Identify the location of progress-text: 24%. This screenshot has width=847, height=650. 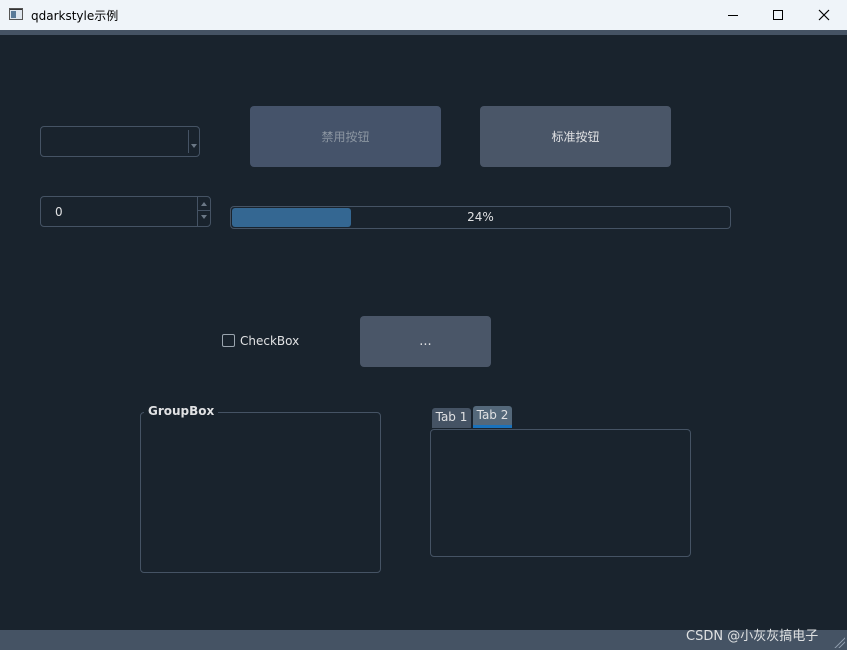
(480, 217).